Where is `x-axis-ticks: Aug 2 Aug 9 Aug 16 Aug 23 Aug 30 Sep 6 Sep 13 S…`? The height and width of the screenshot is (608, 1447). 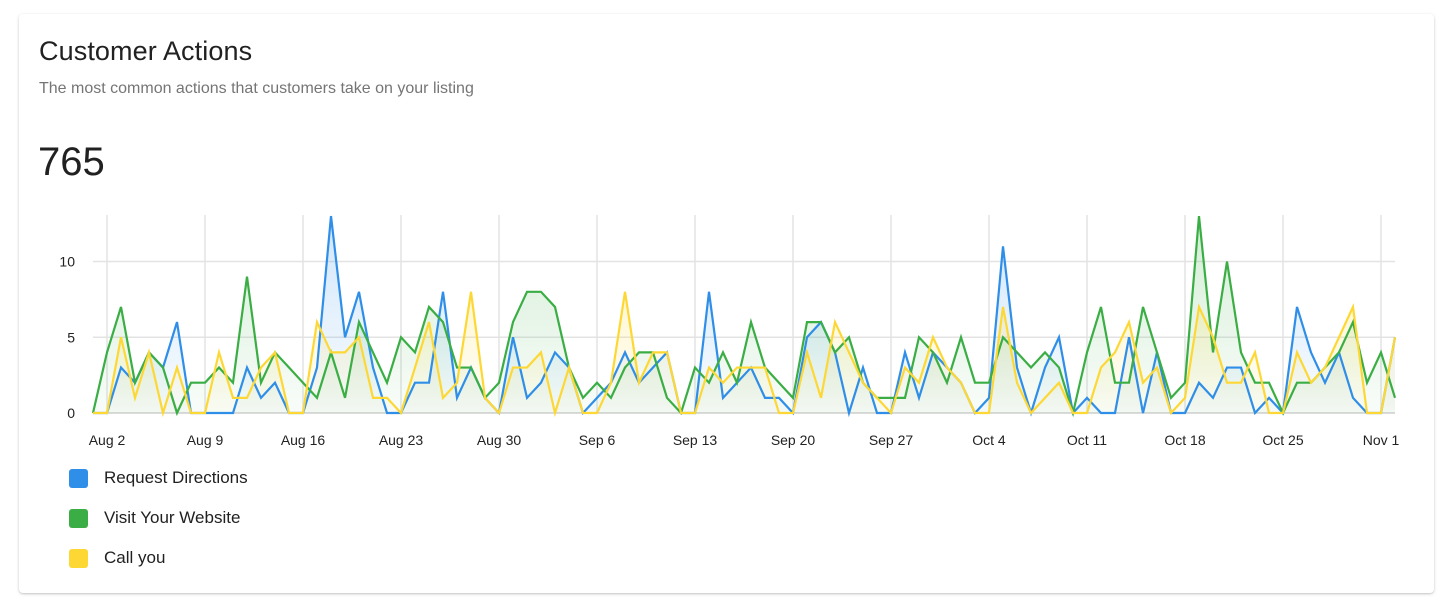 x-axis-ticks: Aug 2 Aug 9 Aug 16 Aug 23 Aug 30 Sep 6 Sep 13 S… is located at coordinates (744, 440).